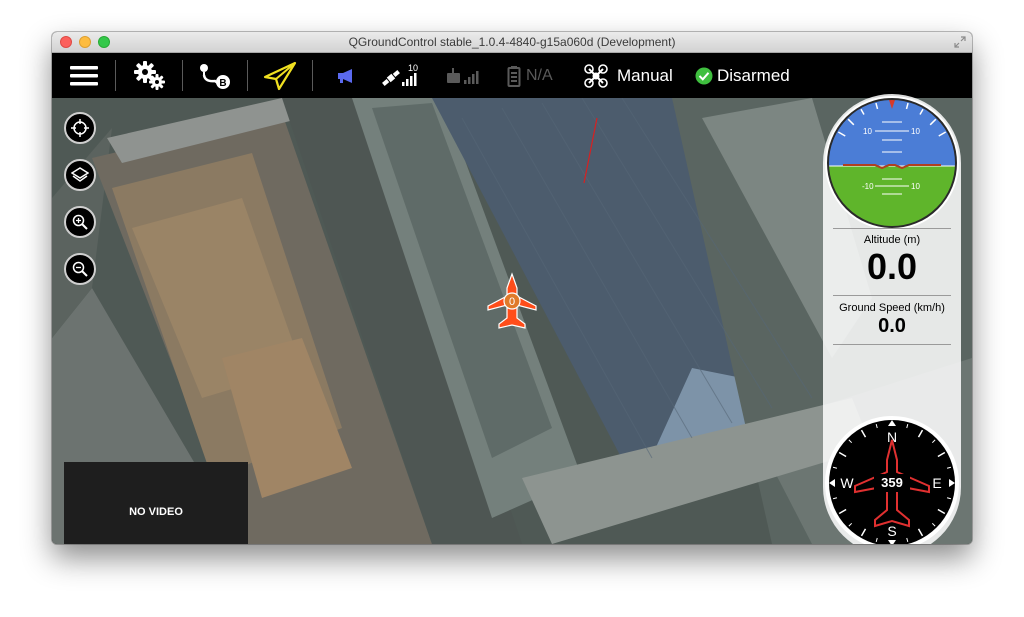 The height and width of the screenshot is (617, 1024). Describe the element at coordinates (892, 266) in the screenshot. I see `altitude-value: 0.0` at that location.